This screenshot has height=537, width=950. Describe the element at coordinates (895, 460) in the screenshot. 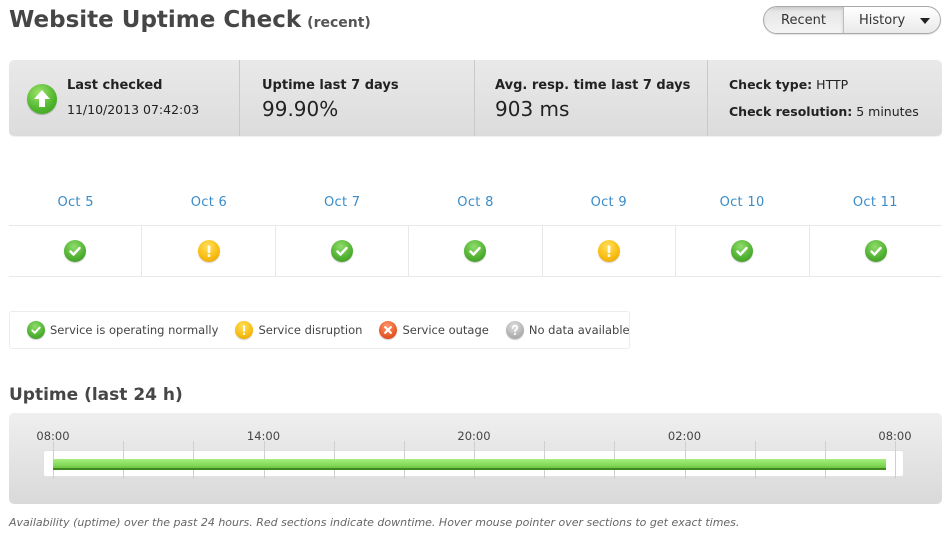

I see `timeline-hour-tick` at that location.